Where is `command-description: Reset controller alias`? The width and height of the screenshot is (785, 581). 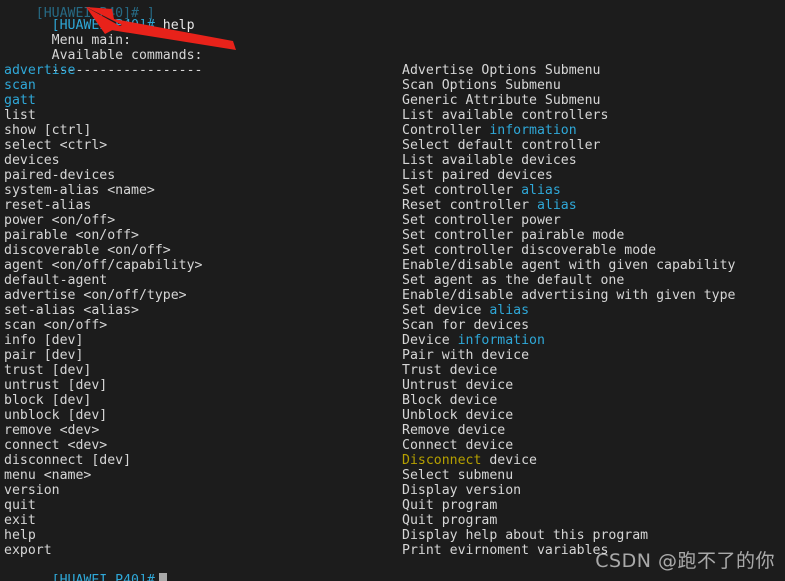 command-description: Reset controller alias is located at coordinates (489, 205).